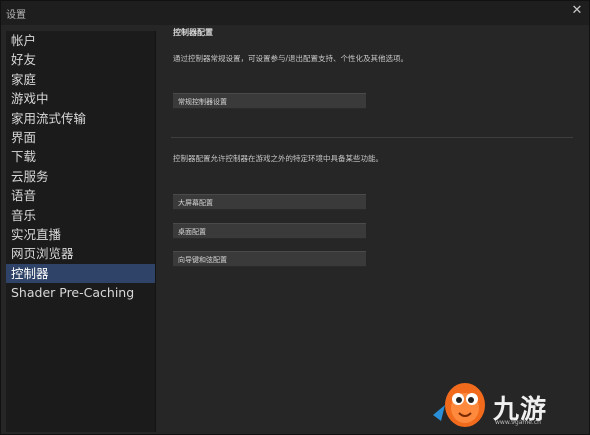  What do you see at coordinates (16, 15) in the screenshot?
I see `window-title: 设置` at bounding box center [16, 15].